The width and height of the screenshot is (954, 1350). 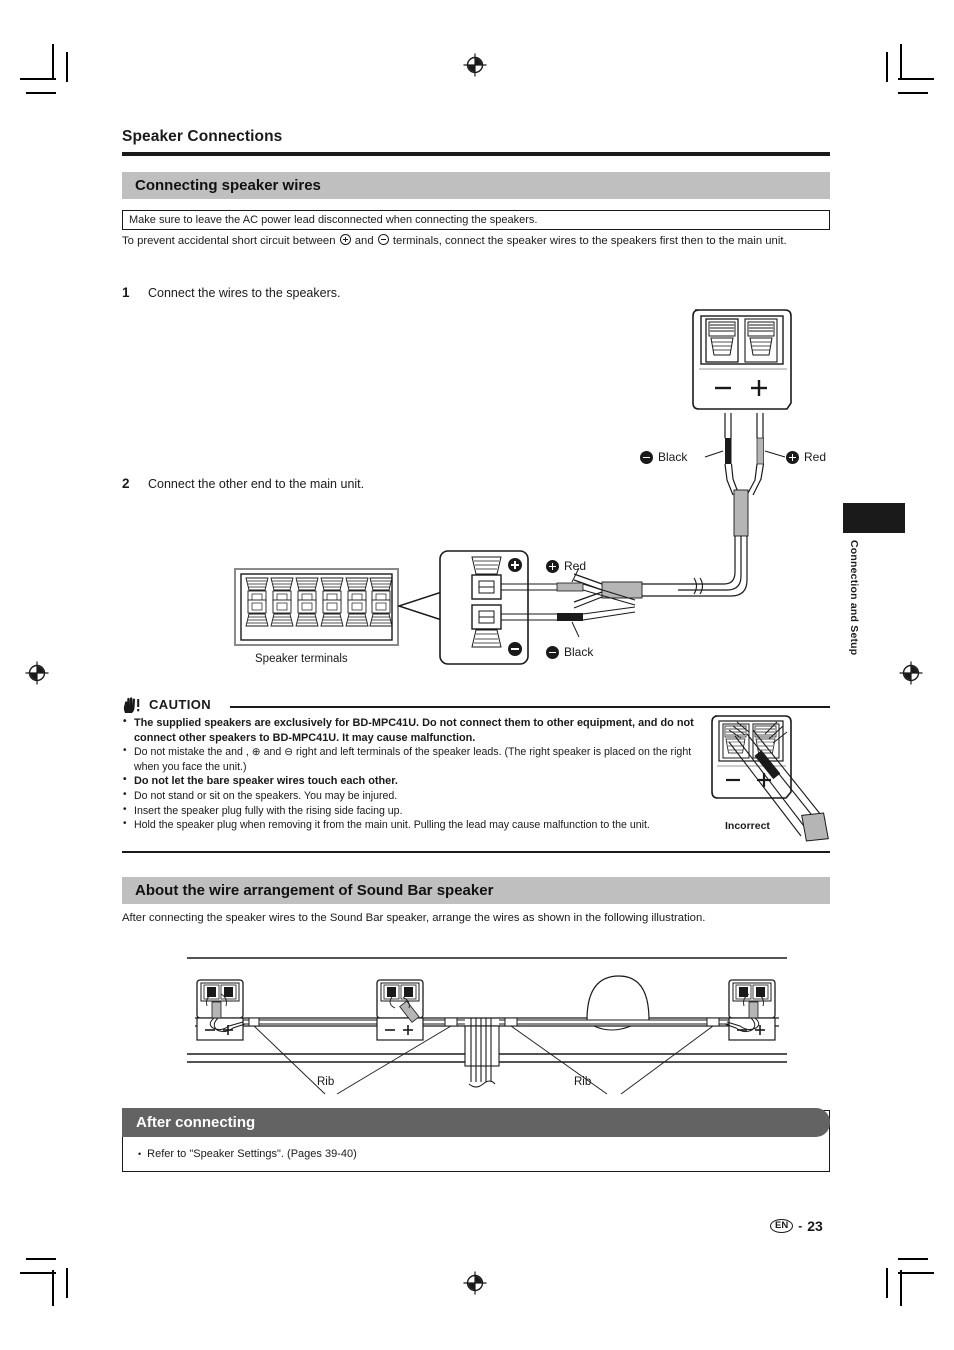 What do you see at coordinates (887, 67) in the screenshot?
I see `crop-mark-tr-v2` at bounding box center [887, 67].